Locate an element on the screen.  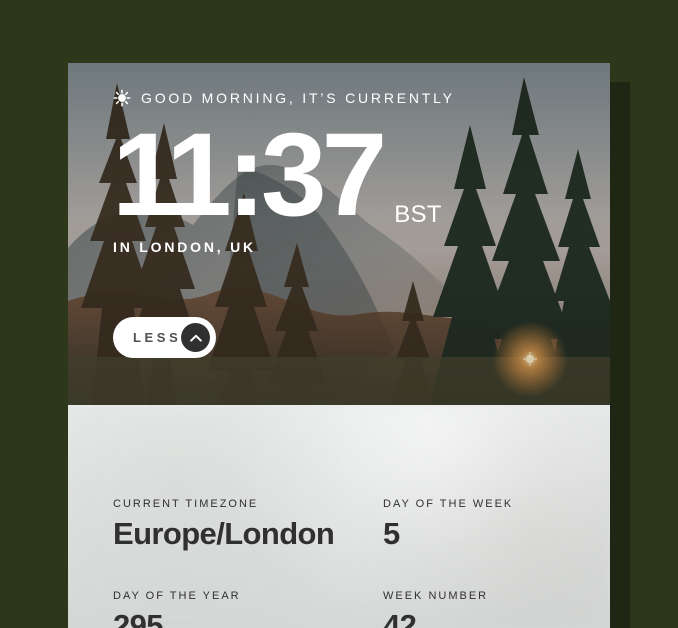
chevron-up-icon is located at coordinates (195, 338).